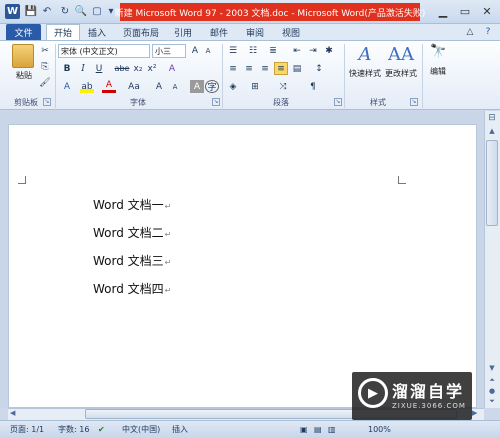 This screenshot has height=438, width=500. Describe the element at coordinates (195, 50) in the screenshot. I see `grow-font-icon: A` at that location.